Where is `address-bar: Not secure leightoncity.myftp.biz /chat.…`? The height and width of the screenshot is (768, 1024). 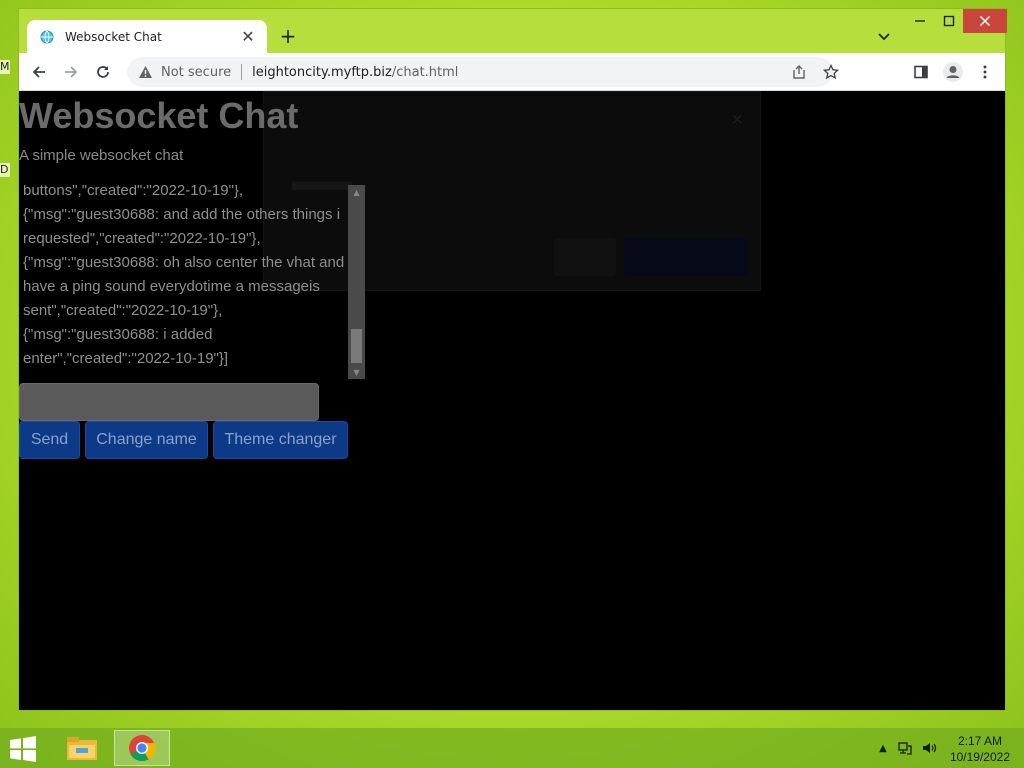 address-bar: Not secure leightoncity.myftp.biz /chat.… is located at coordinates (483, 72).